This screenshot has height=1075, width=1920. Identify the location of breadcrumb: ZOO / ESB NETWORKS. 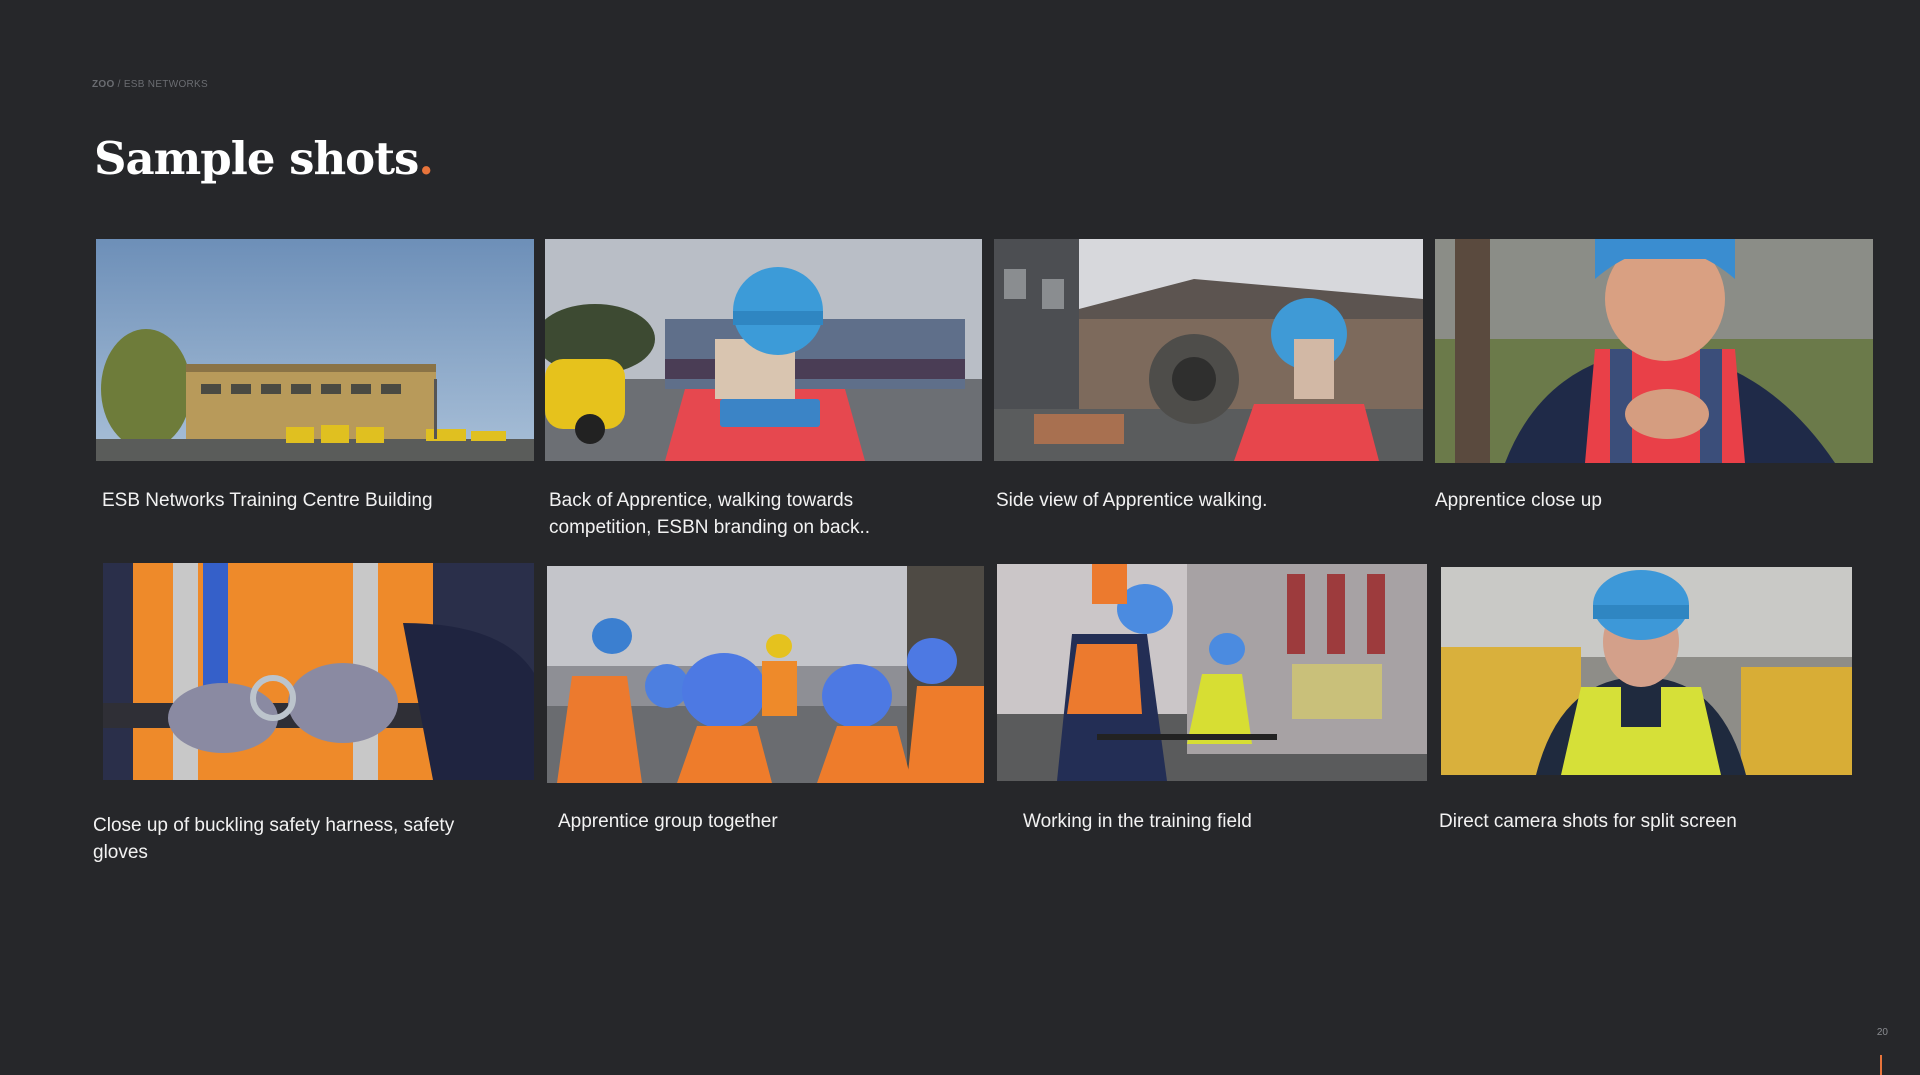
(150, 84).